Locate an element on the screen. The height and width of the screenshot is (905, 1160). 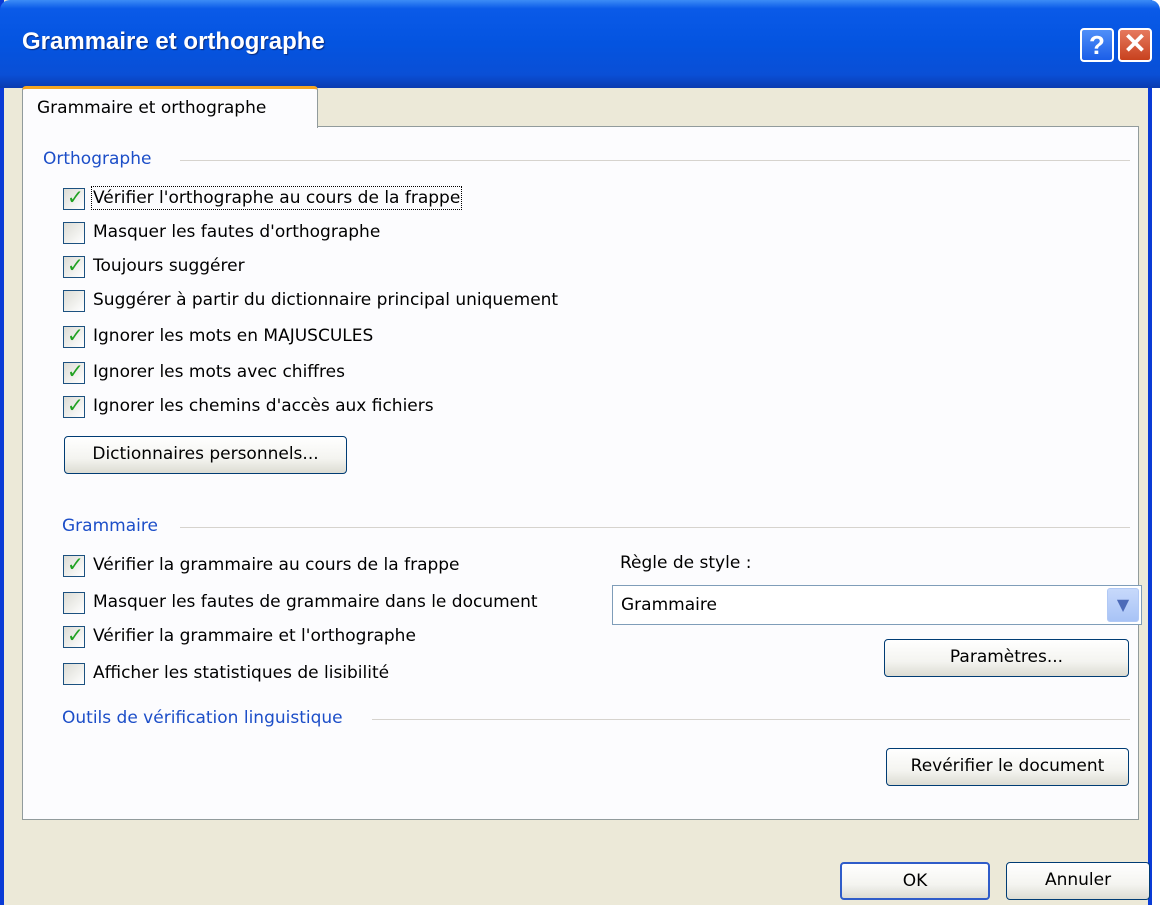
checkbox-label: Ignorer les chemins d'accès aux fichiers is located at coordinates (263, 406).